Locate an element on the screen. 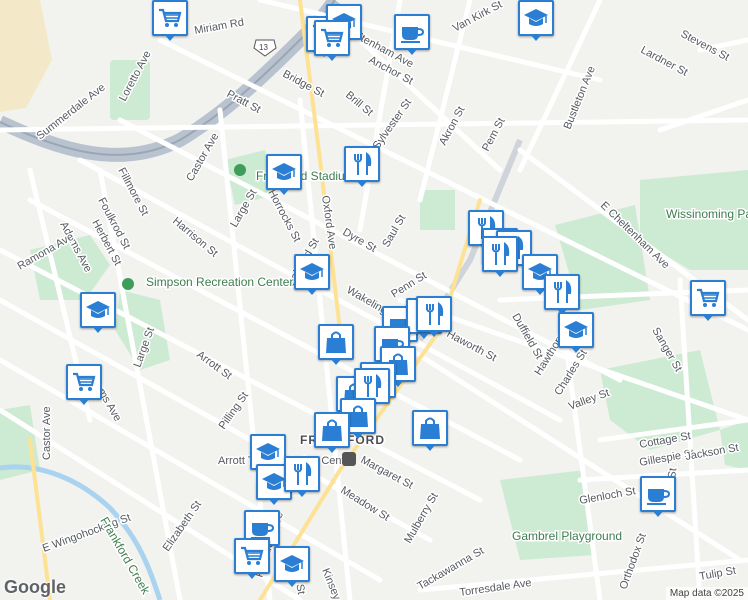 This screenshot has width=748, height=600. subway-station-icon is located at coordinates (349, 459).